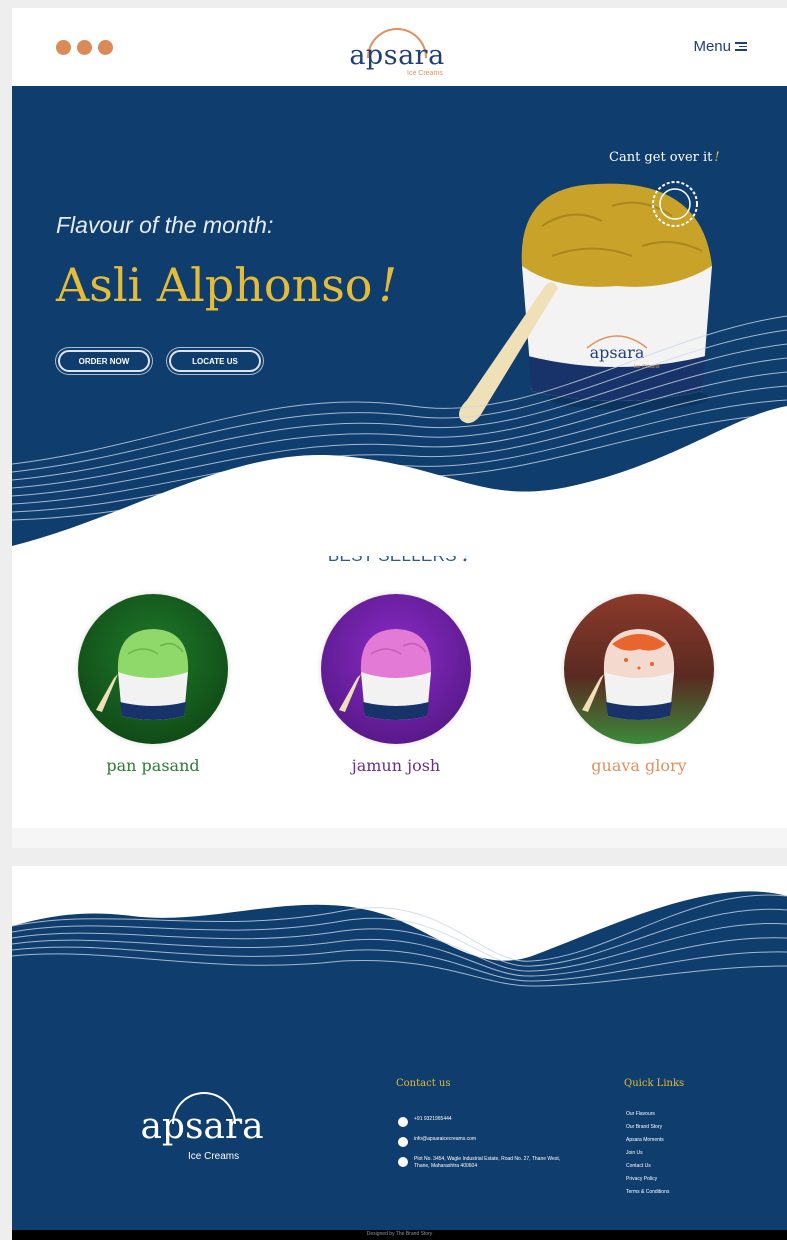 This screenshot has height=1240, width=787. I want to click on contact-email: info@apsaraicecreams.com, so click(437, 1141).